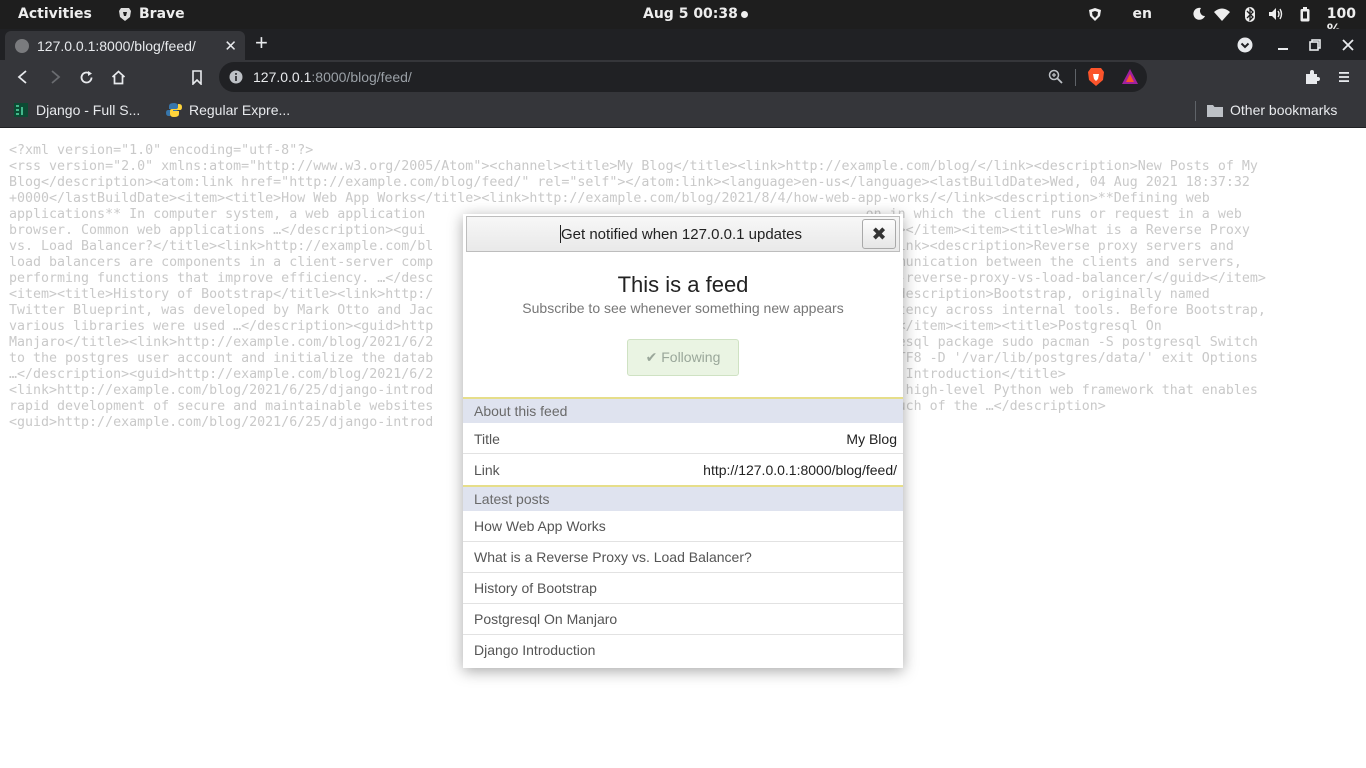 Image resolution: width=1366 pixels, height=768 pixels. Describe the element at coordinates (1344, 77) in the screenshot. I see `menu-icon` at that location.